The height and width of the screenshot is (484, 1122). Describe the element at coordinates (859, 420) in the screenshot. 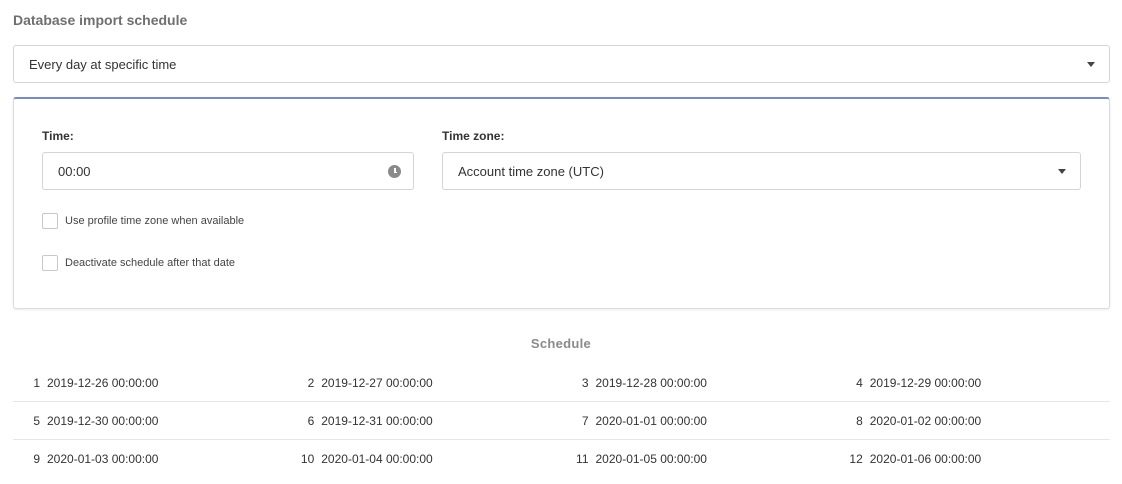

I see `schedule-index: 8` at that location.